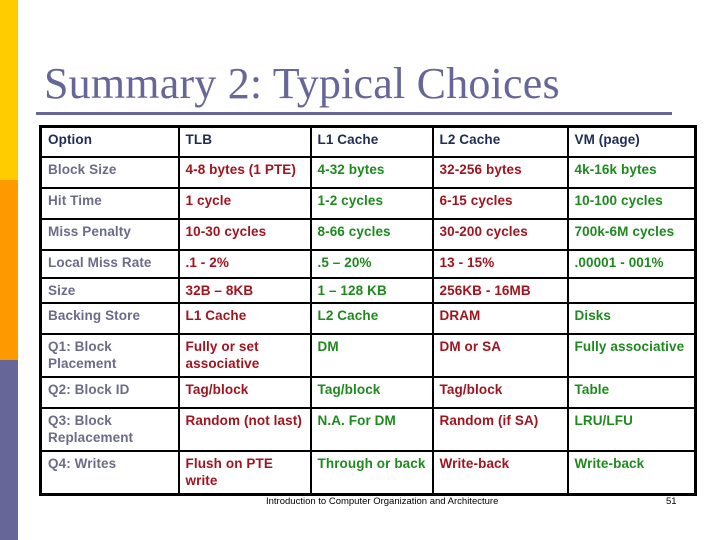  What do you see at coordinates (371, 290) in the screenshot?
I see `l1-cache-cell: 1 – 128 KB` at bounding box center [371, 290].